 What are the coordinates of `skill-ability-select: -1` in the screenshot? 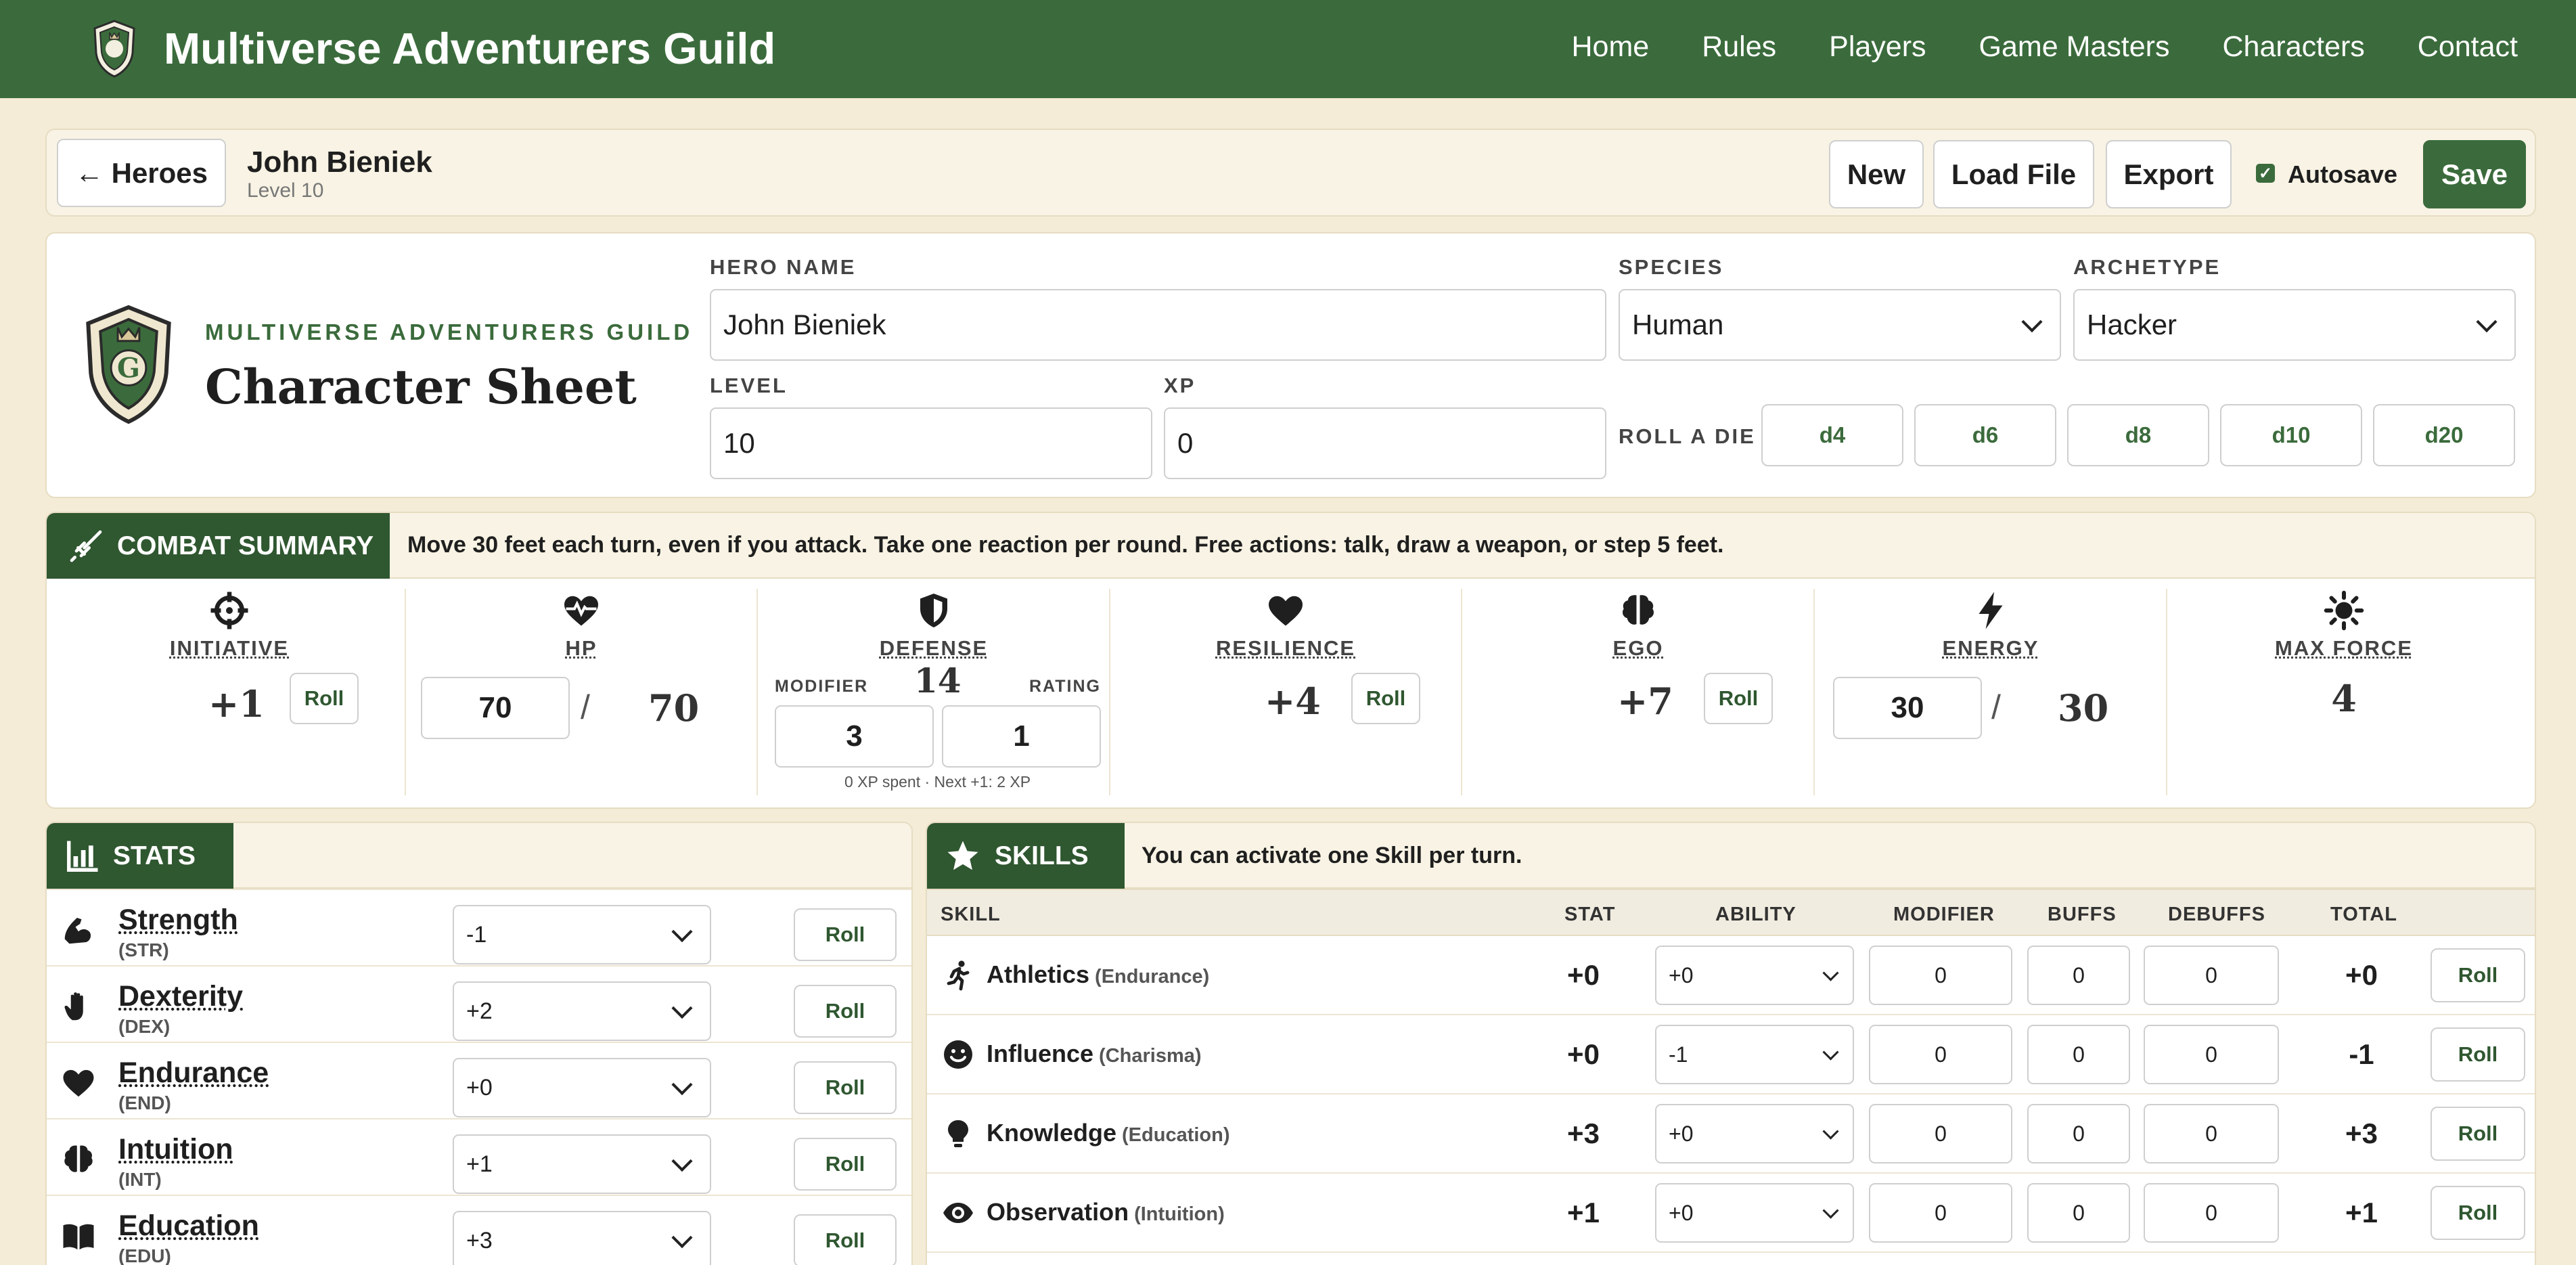 It's located at (1755, 1054).